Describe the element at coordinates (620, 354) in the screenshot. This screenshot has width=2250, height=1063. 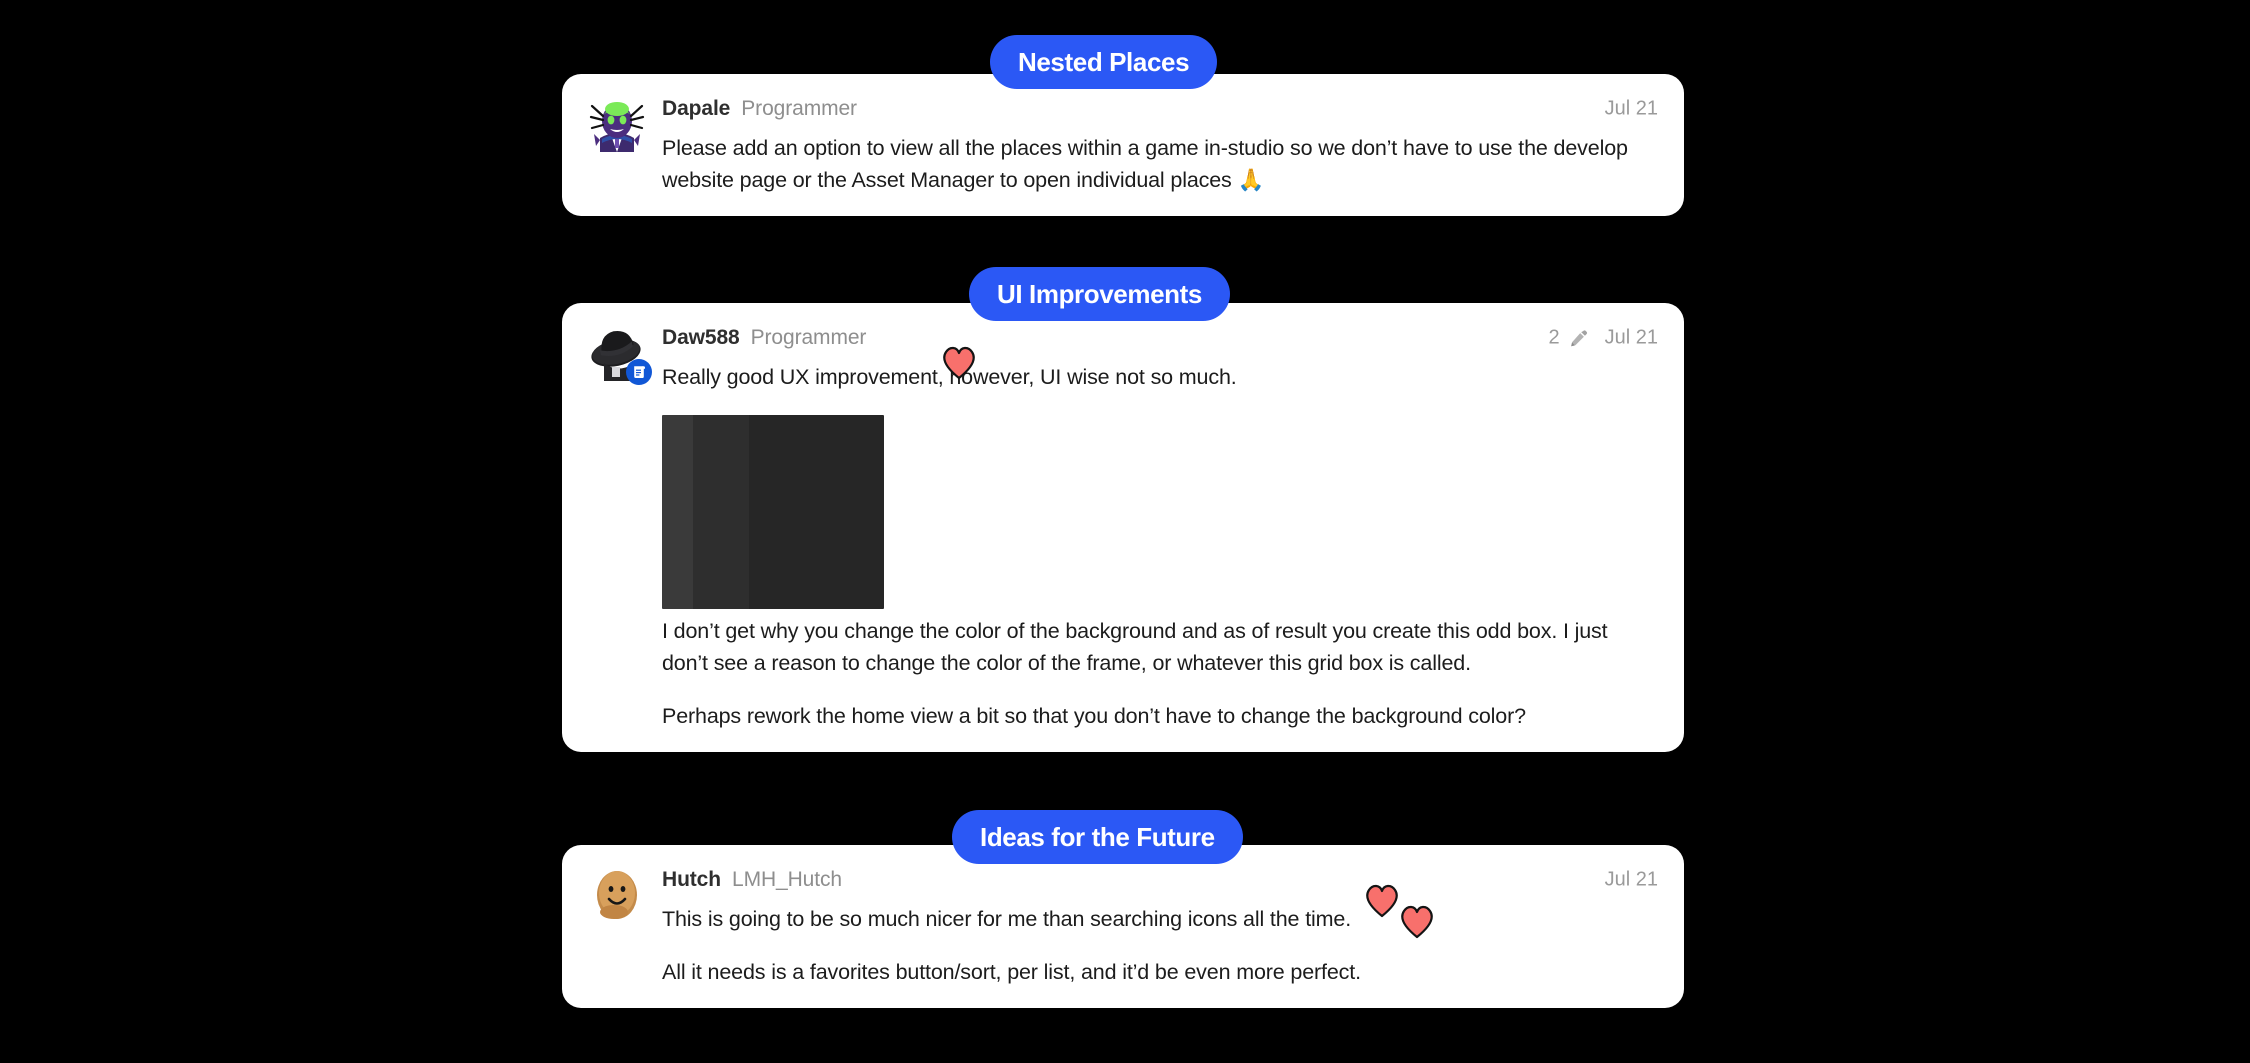
I see `daw588-avatar` at that location.